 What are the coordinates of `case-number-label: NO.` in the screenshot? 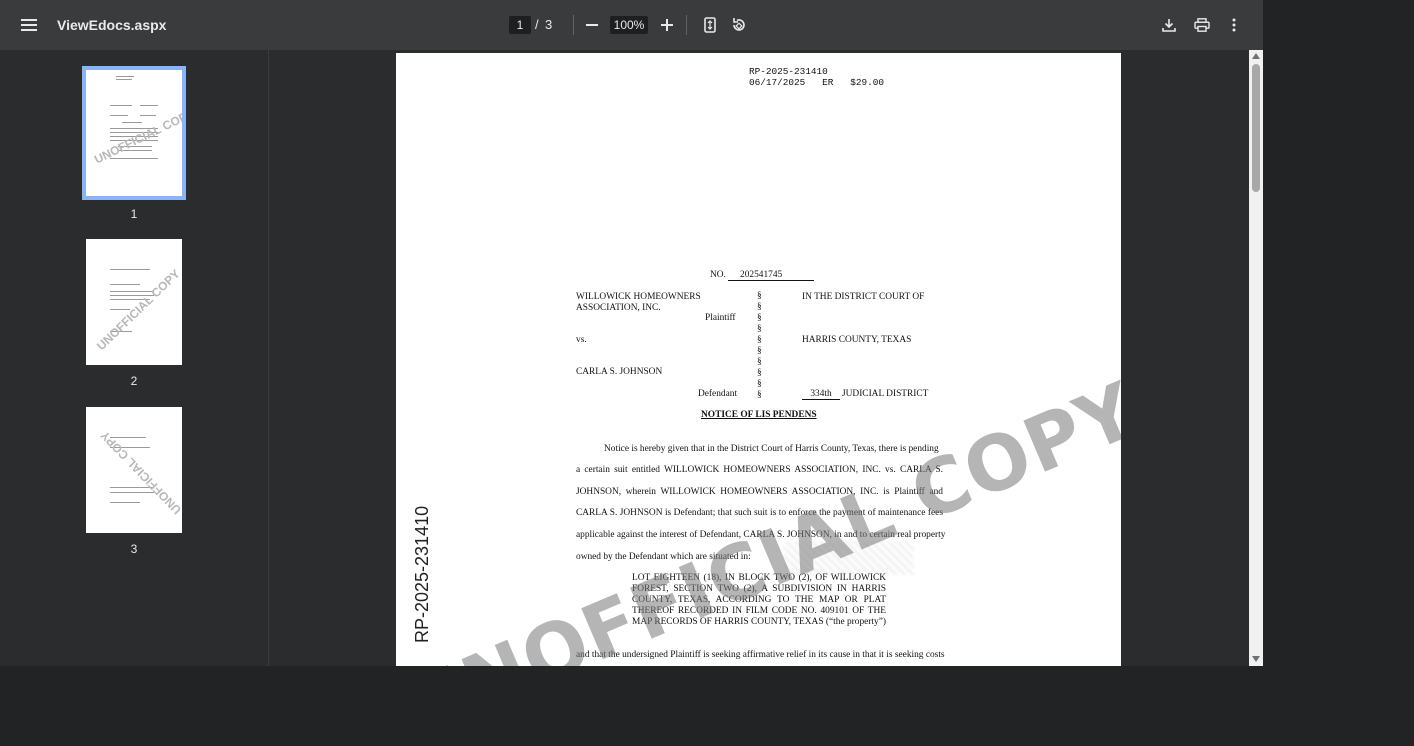 It's located at (718, 275).